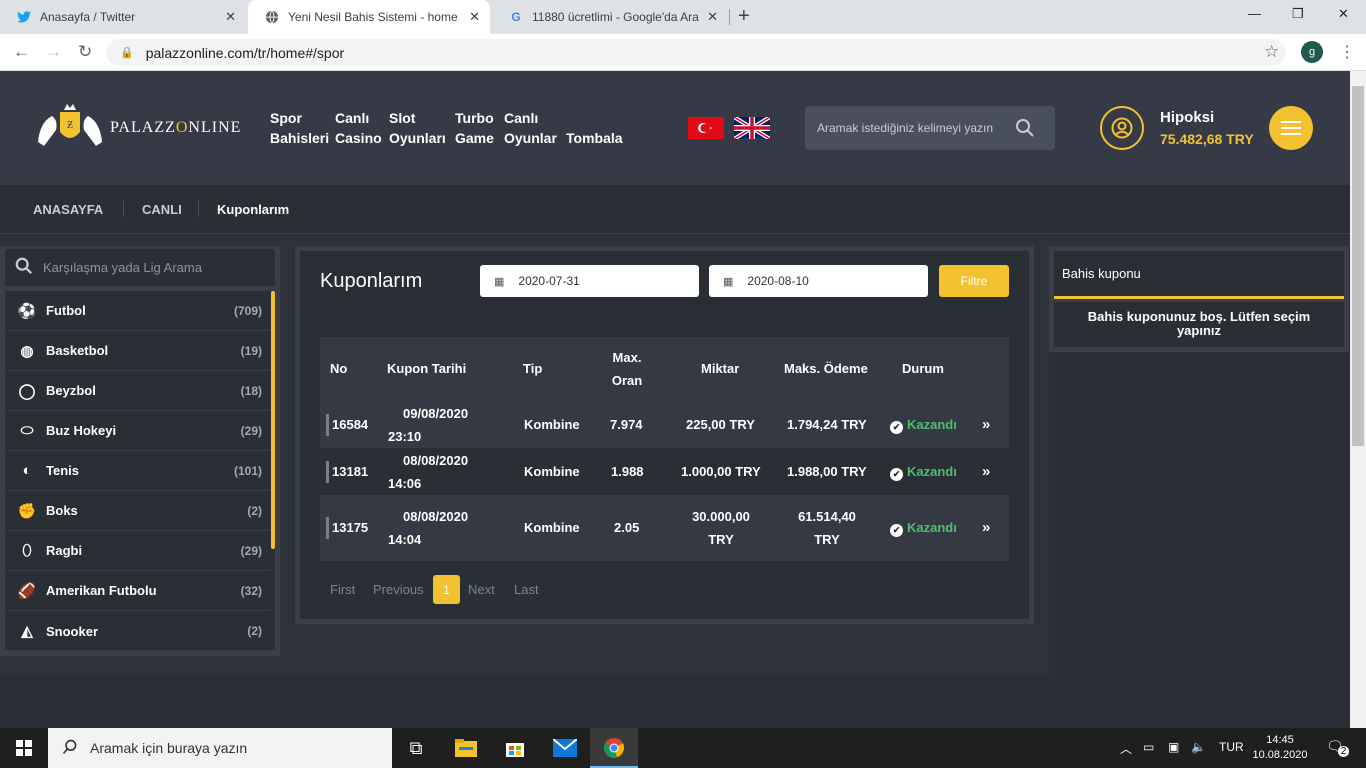  Describe the element at coordinates (1340, 747) in the screenshot. I see `notification-center-icon: 🗨2` at that location.